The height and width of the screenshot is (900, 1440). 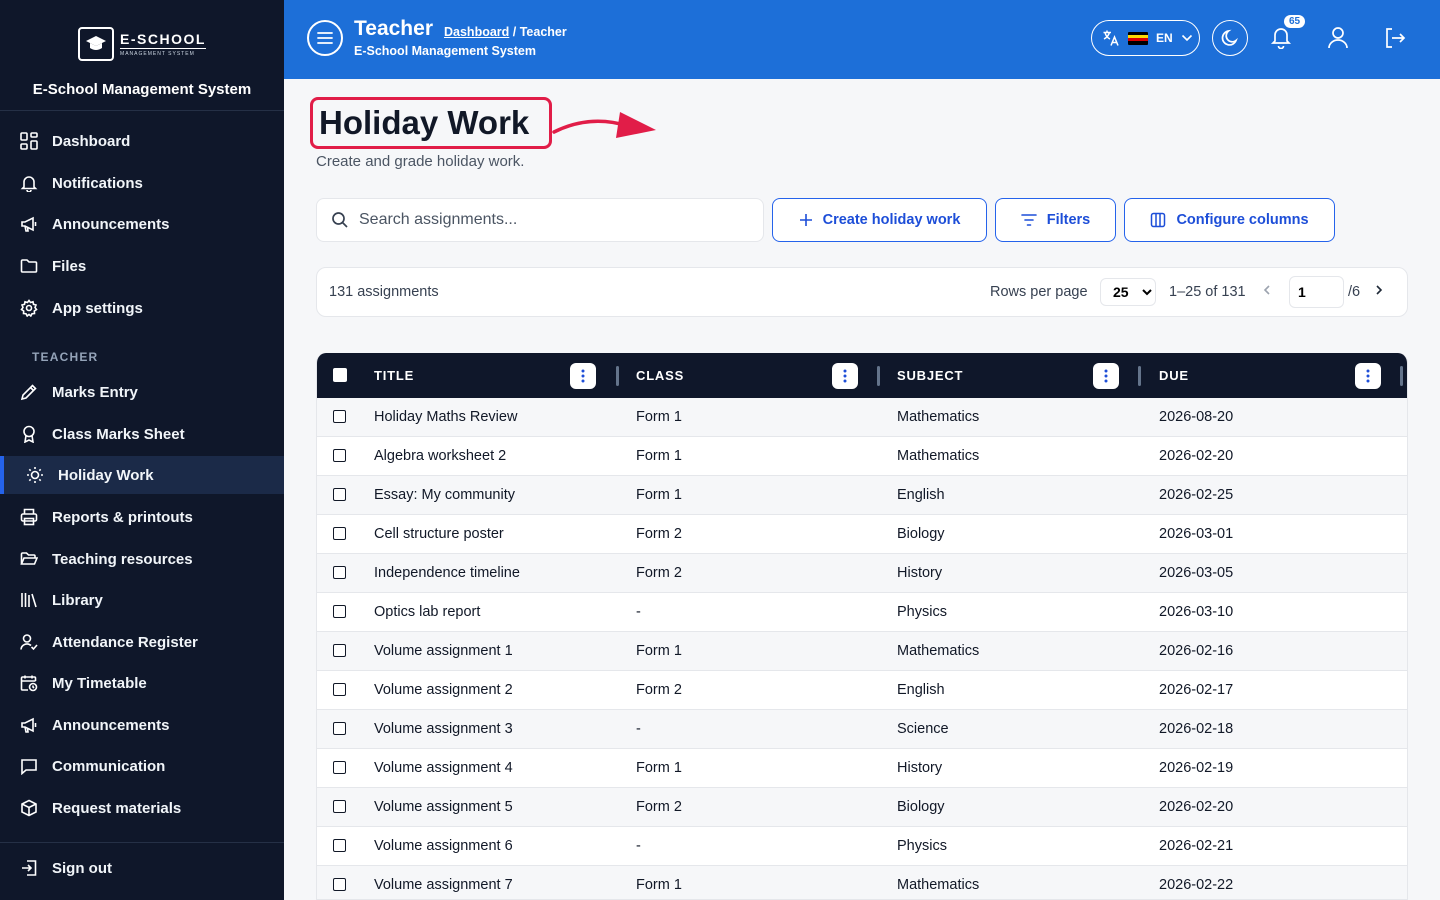 I want to click on calendar-clock-icon, so click(x=29, y=683).